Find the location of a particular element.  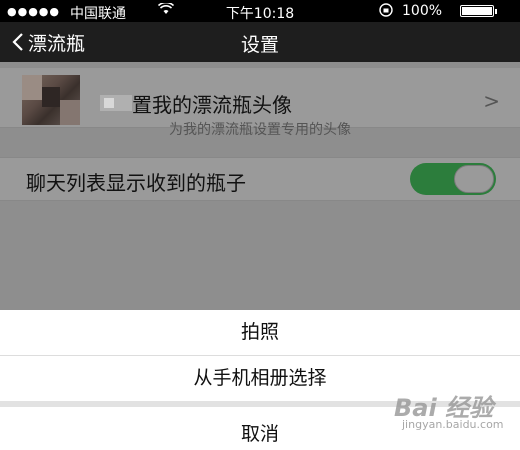

status-bar: ●●●●● 中国联通 下午10:18 100% is located at coordinates (260, 11).